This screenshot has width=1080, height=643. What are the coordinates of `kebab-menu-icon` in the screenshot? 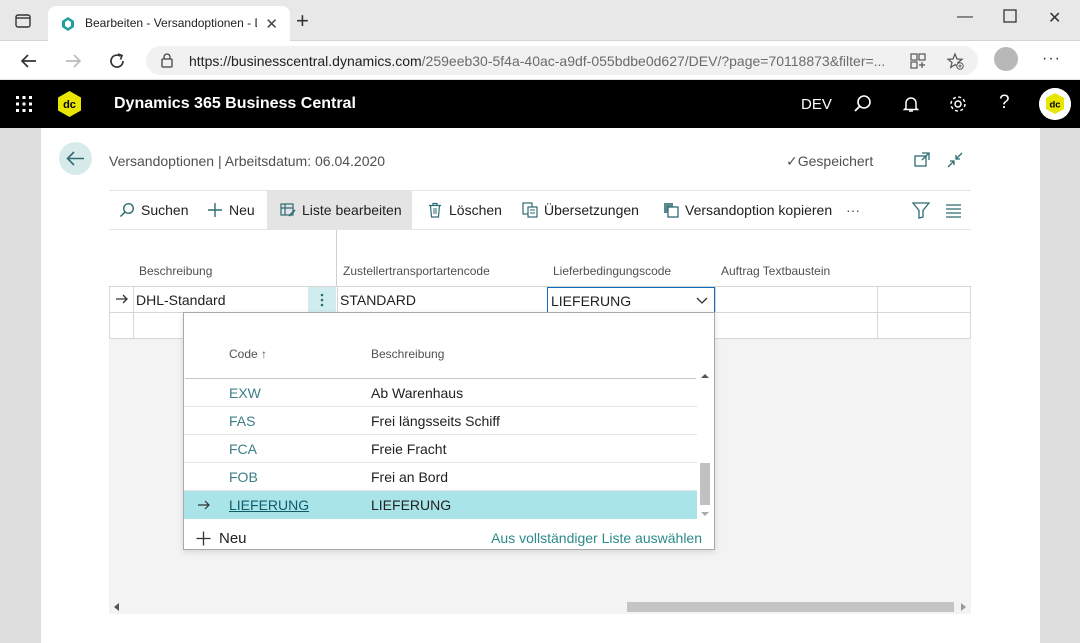 It's located at (322, 300).